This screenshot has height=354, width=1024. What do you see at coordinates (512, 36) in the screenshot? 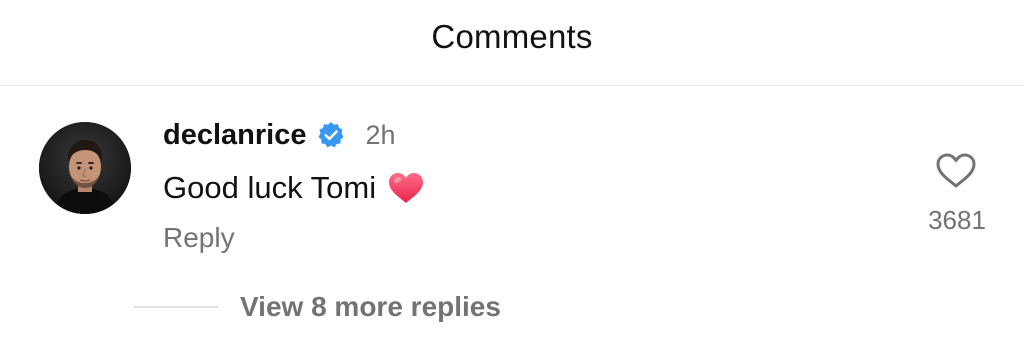
I see `page-title: Comments` at bounding box center [512, 36].